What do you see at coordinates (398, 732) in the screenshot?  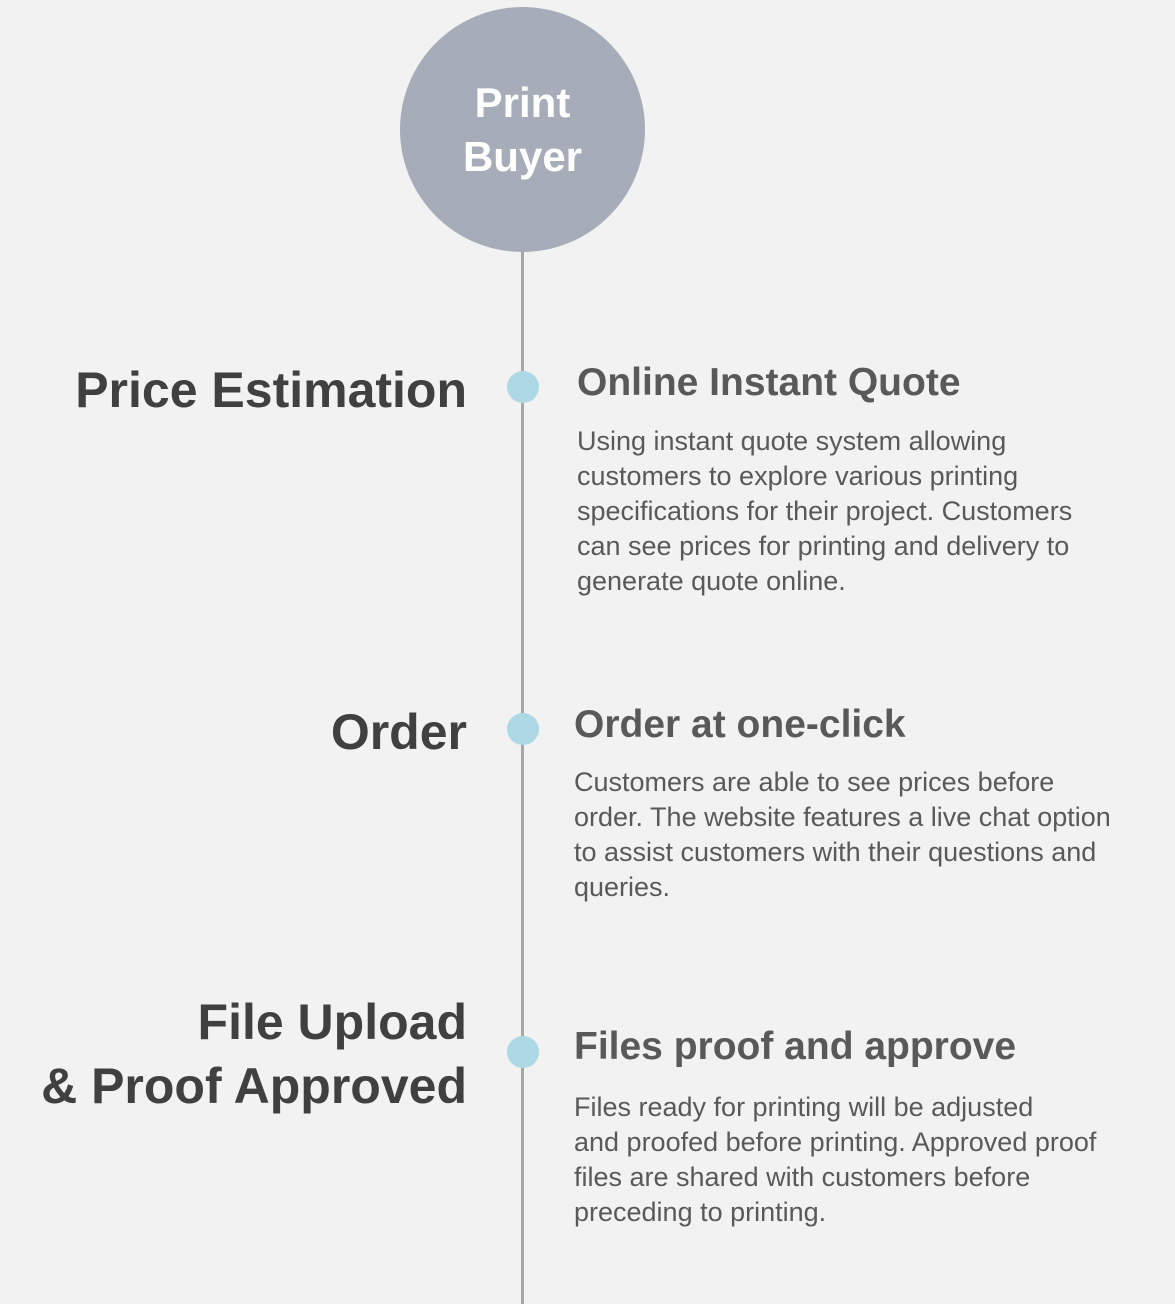 I see `stage-title-order: Order` at bounding box center [398, 732].